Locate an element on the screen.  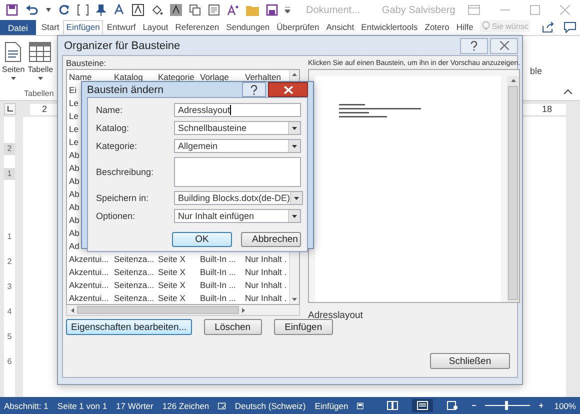
dropdown: Allgemein is located at coordinates (237, 146).